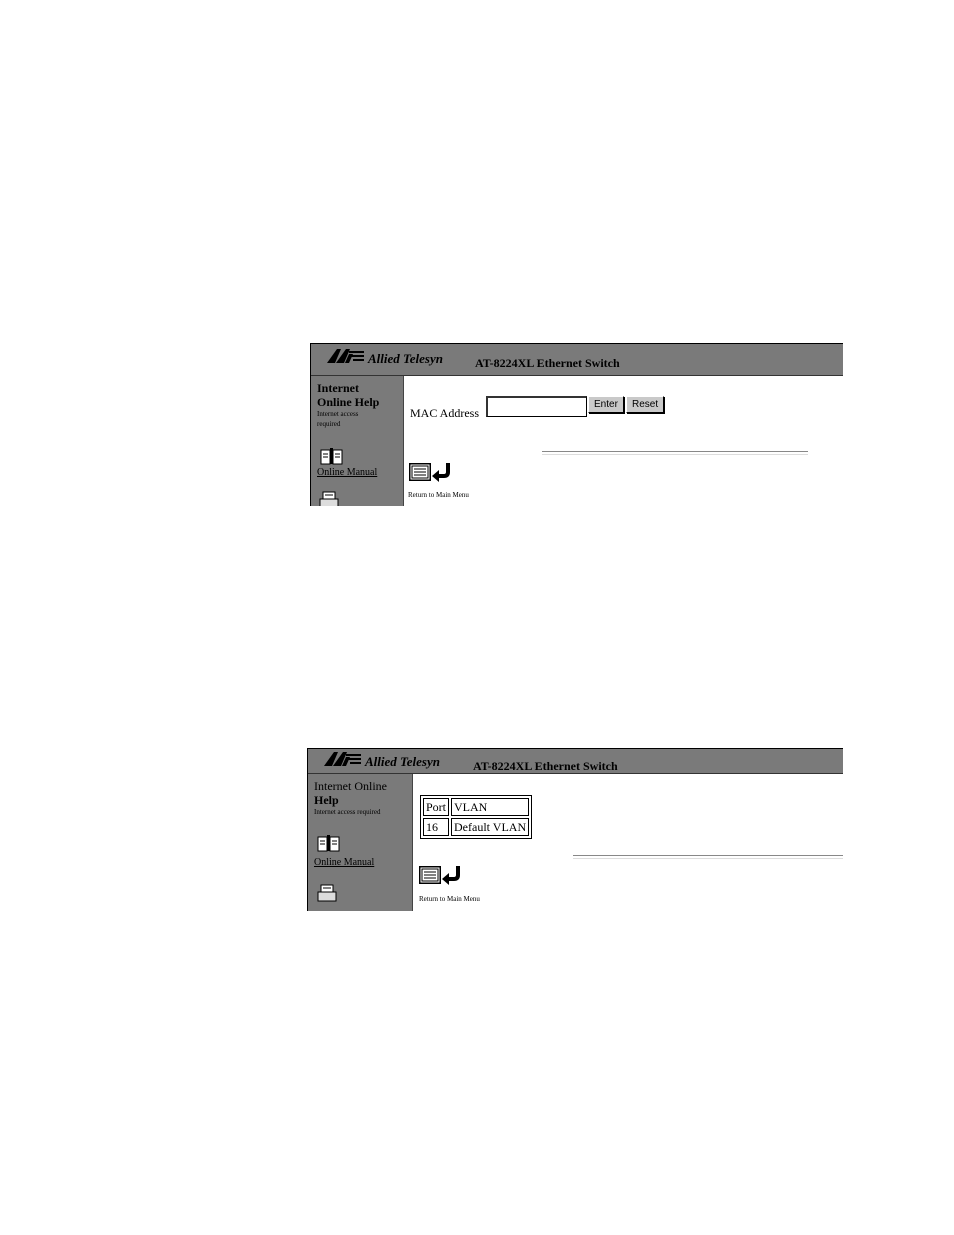 This screenshot has height=1235, width=954. Describe the element at coordinates (606, 404) in the screenshot. I see `enter-button: Enter` at that location.